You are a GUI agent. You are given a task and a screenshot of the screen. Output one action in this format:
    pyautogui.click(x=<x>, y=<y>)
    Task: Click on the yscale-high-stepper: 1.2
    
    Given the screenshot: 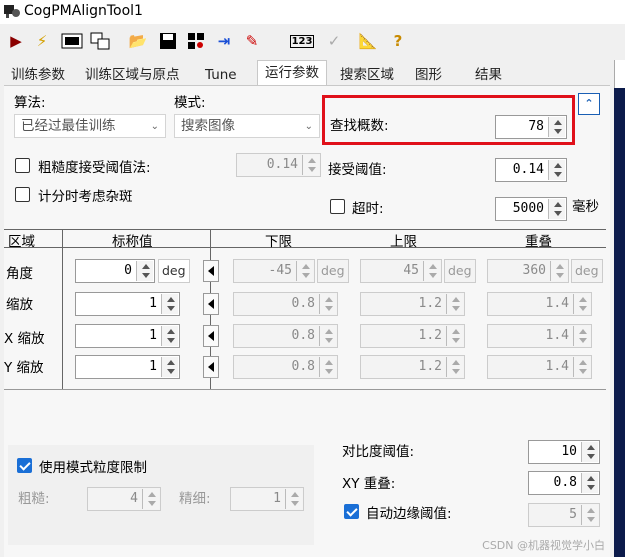 What is the action you would take?
    pyautogui.click(x=412, y=367)
    